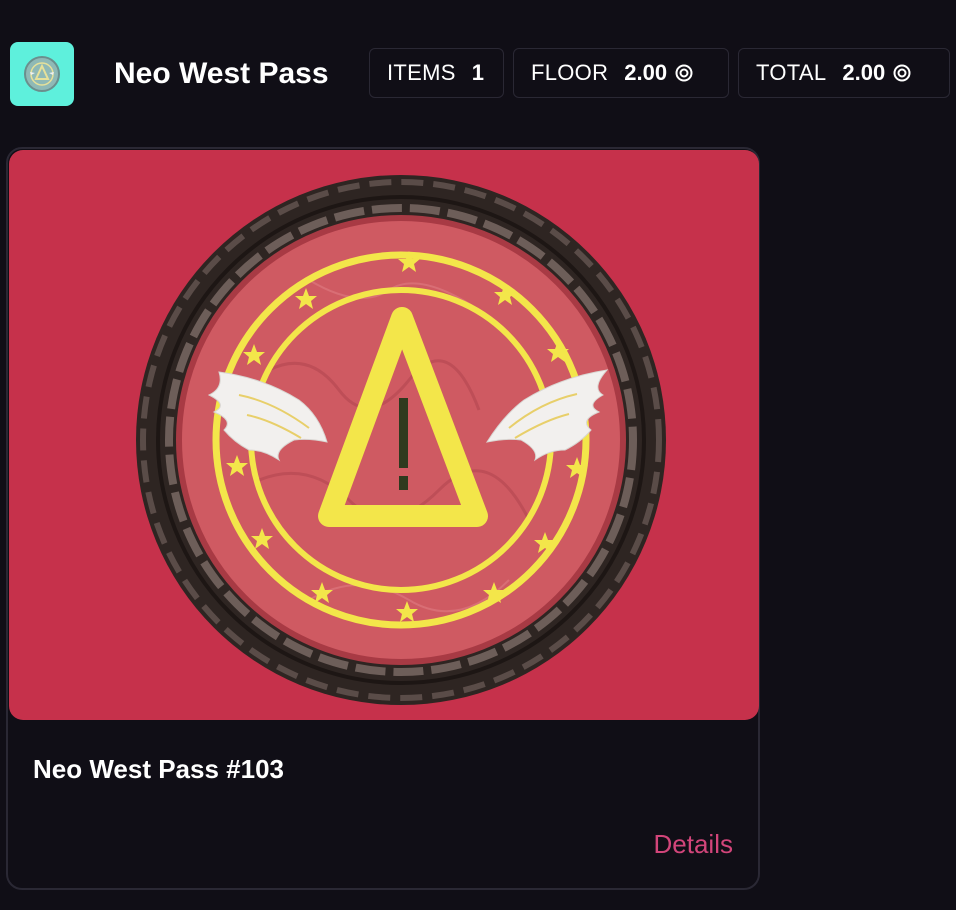 The width and height of the screenshot is (956, 910). What do you see at coordinates (158, 769) in the screenshot?
I see `nft-title: Neo West Pass #103` at bounding box center [158, 769].